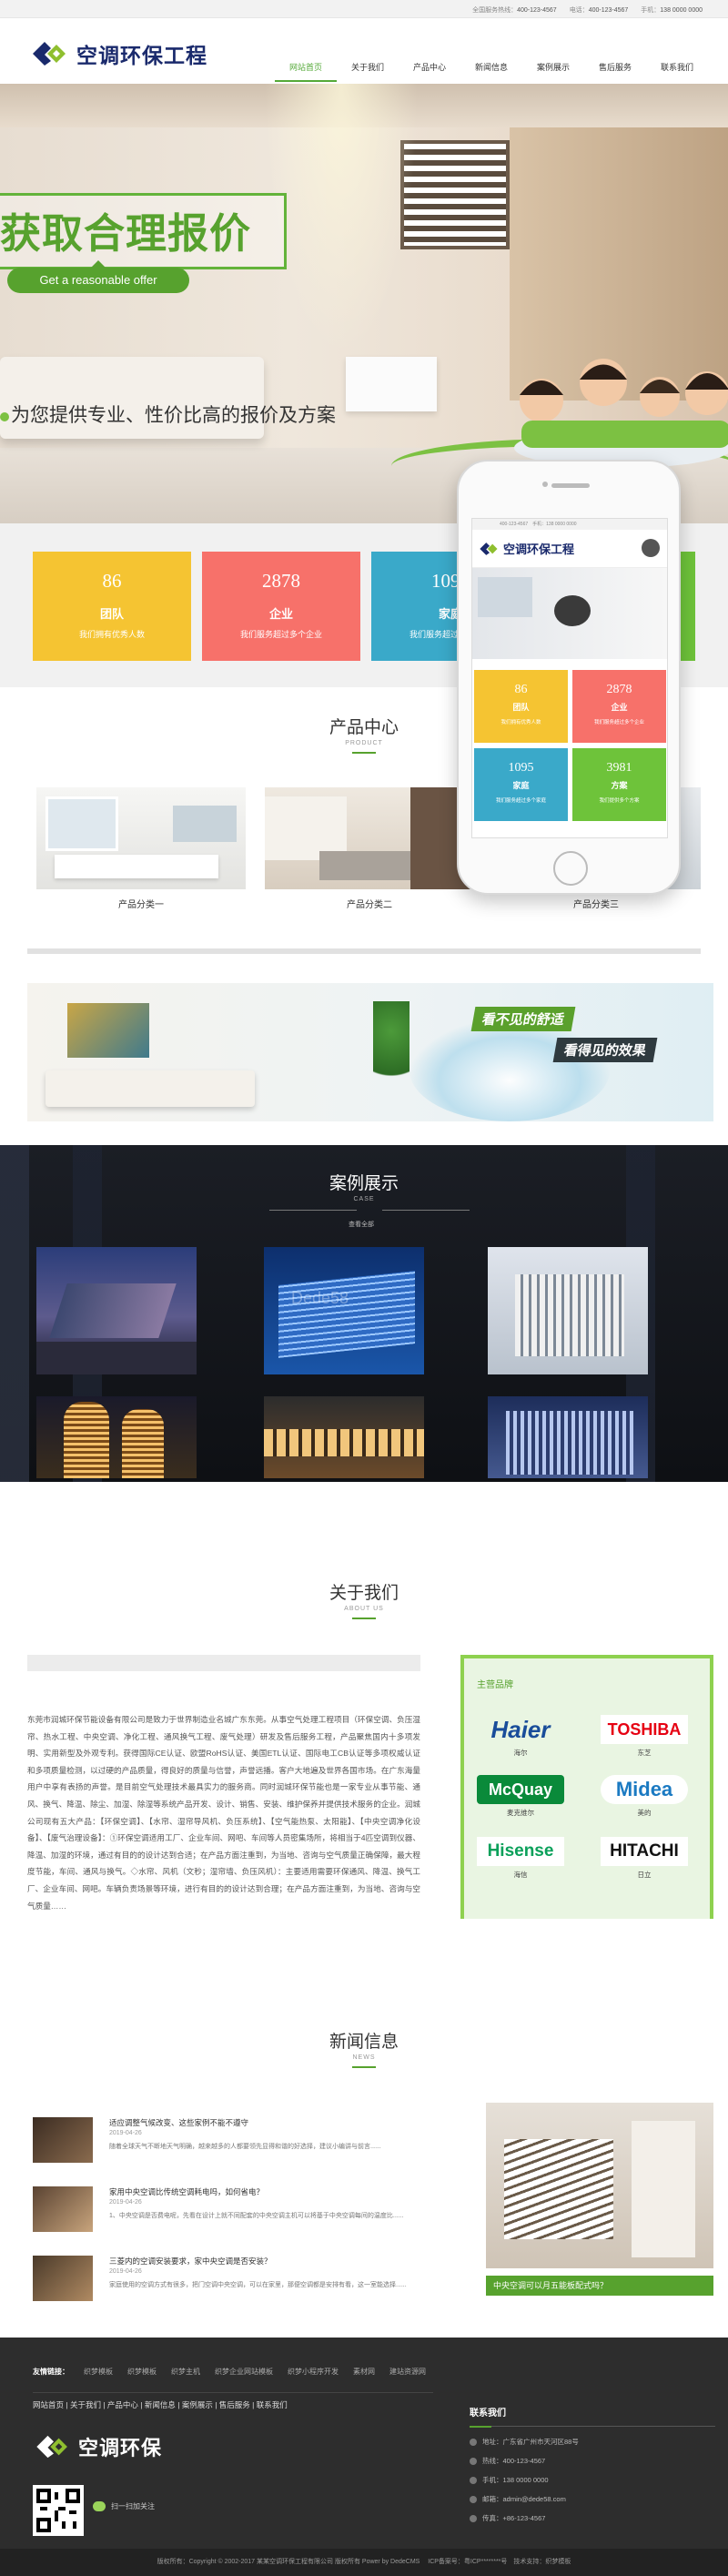  I want to click on section-title: 新闻信息, so click(364, 2042).